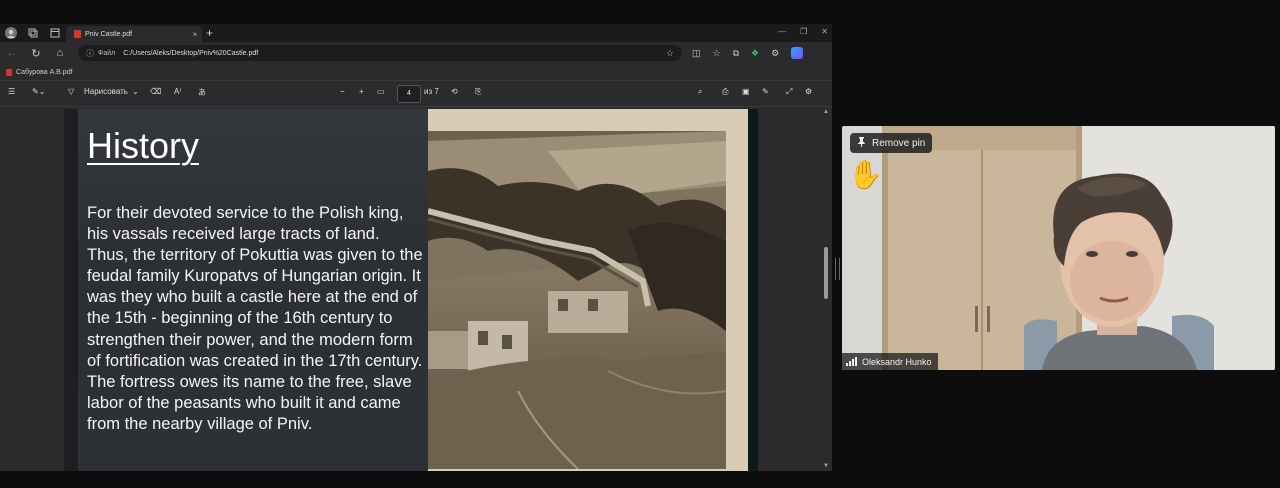  What do you see at coordinates (71, 290) in the screenshot?
I see `page-edge` at bounding box center [71, 290].